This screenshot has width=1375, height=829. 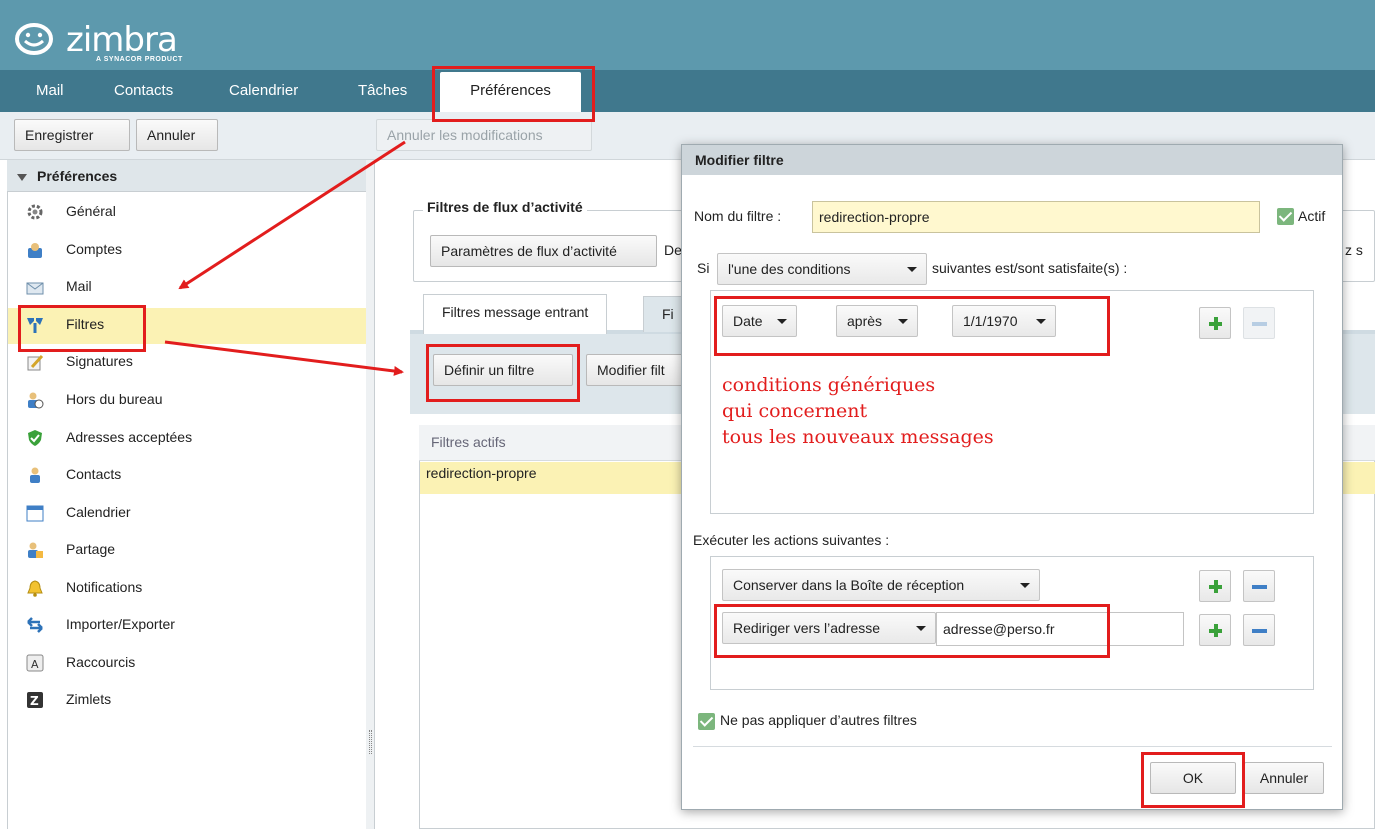 What do you see at coordinates (1285, 216) in the screenshot?
I see `active-checkbox` at bounding box center [1285, 216].